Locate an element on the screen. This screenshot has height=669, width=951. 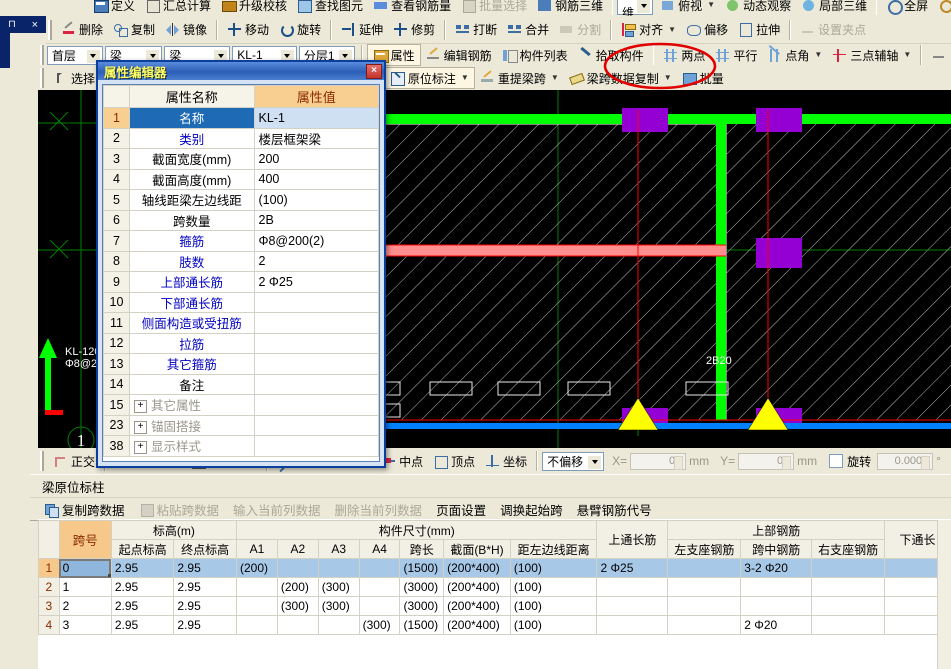
property-row: 3 截面宽度(mm) 200 is located at coordinates (241, 159).